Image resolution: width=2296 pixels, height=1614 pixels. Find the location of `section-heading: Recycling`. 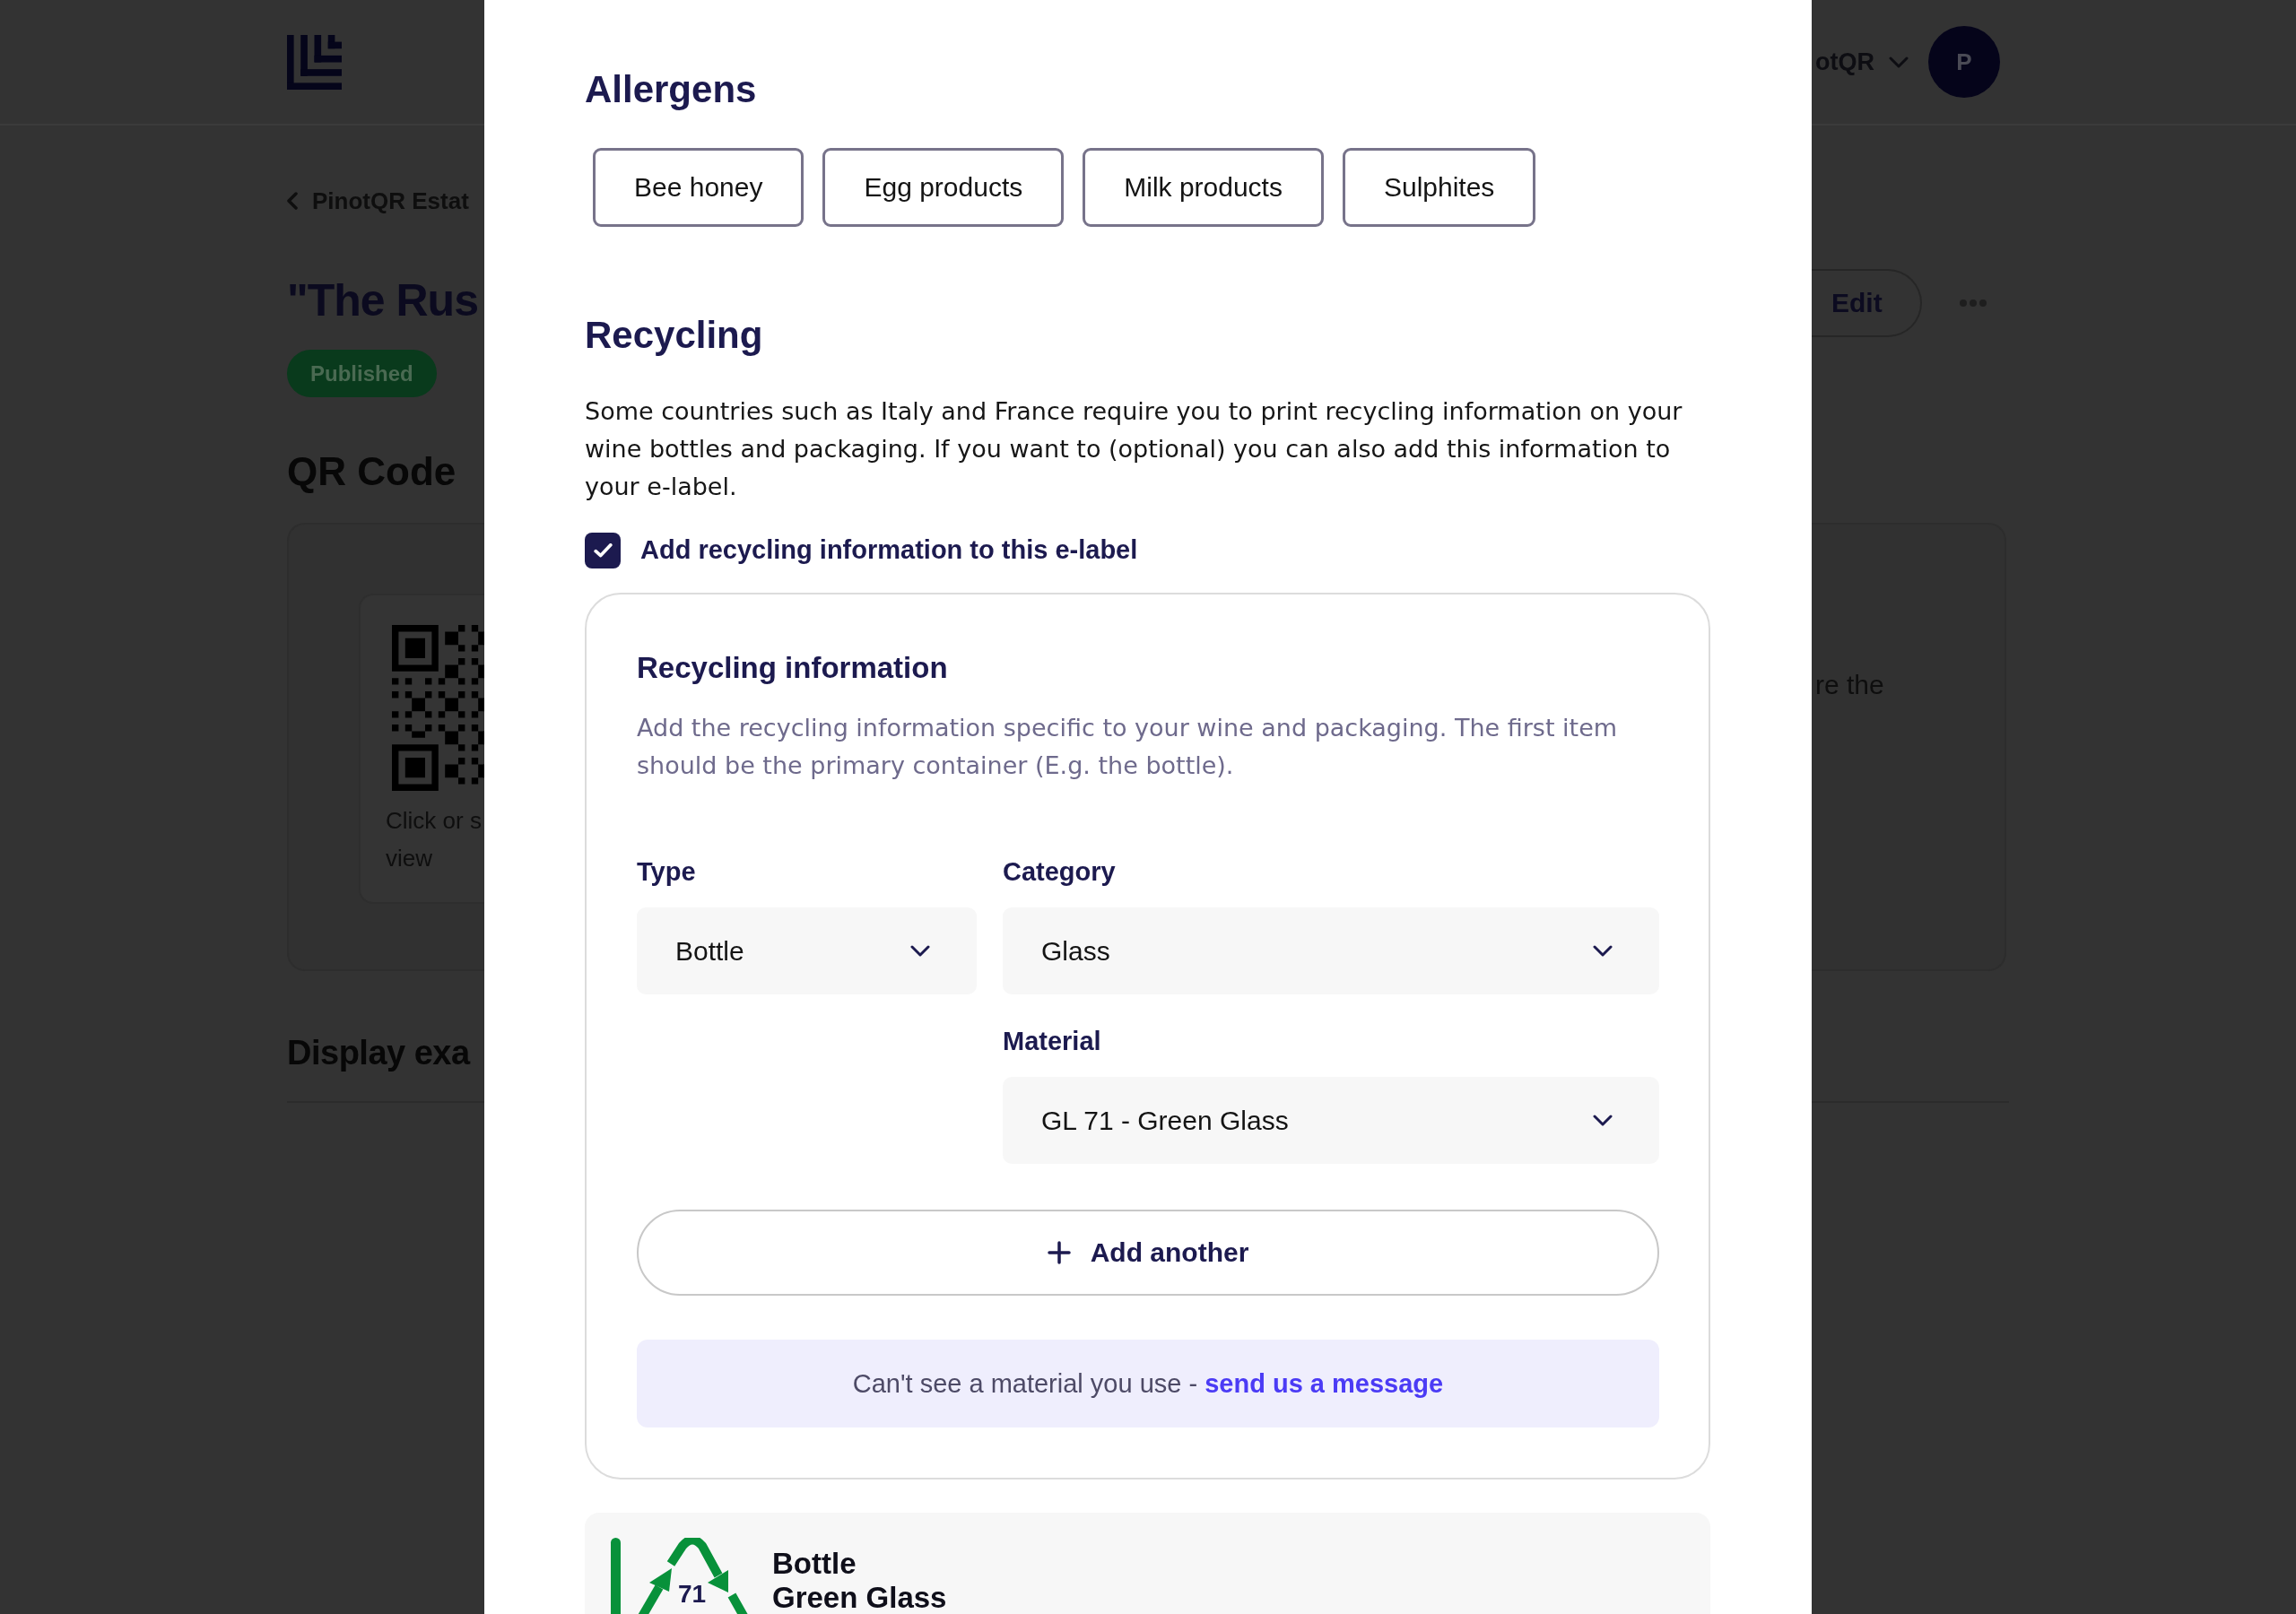

section-heading: Recycling is located at coordinates (674, 335).